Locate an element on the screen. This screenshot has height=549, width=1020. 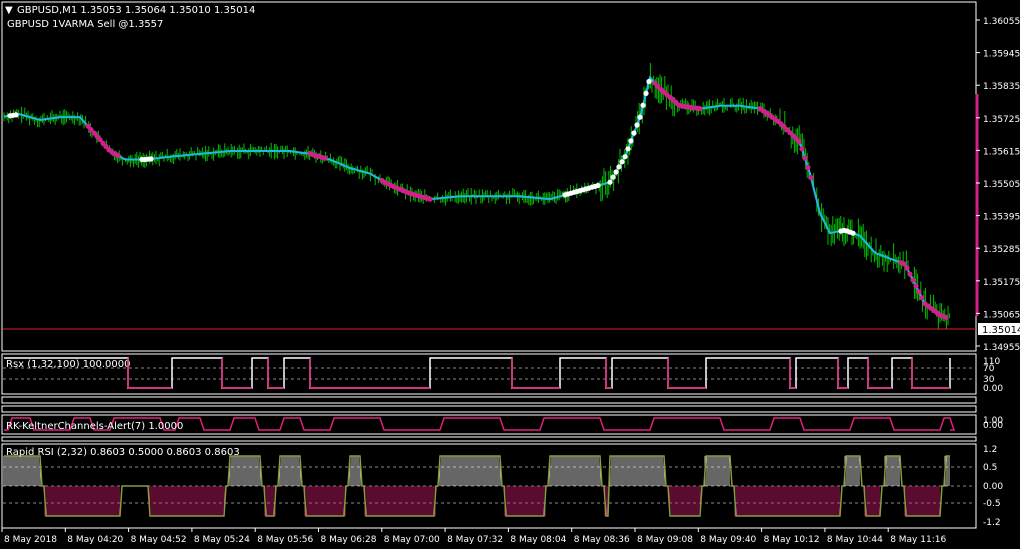
keltner-axis-label: 0.00 is located at coordinates (993, 426).